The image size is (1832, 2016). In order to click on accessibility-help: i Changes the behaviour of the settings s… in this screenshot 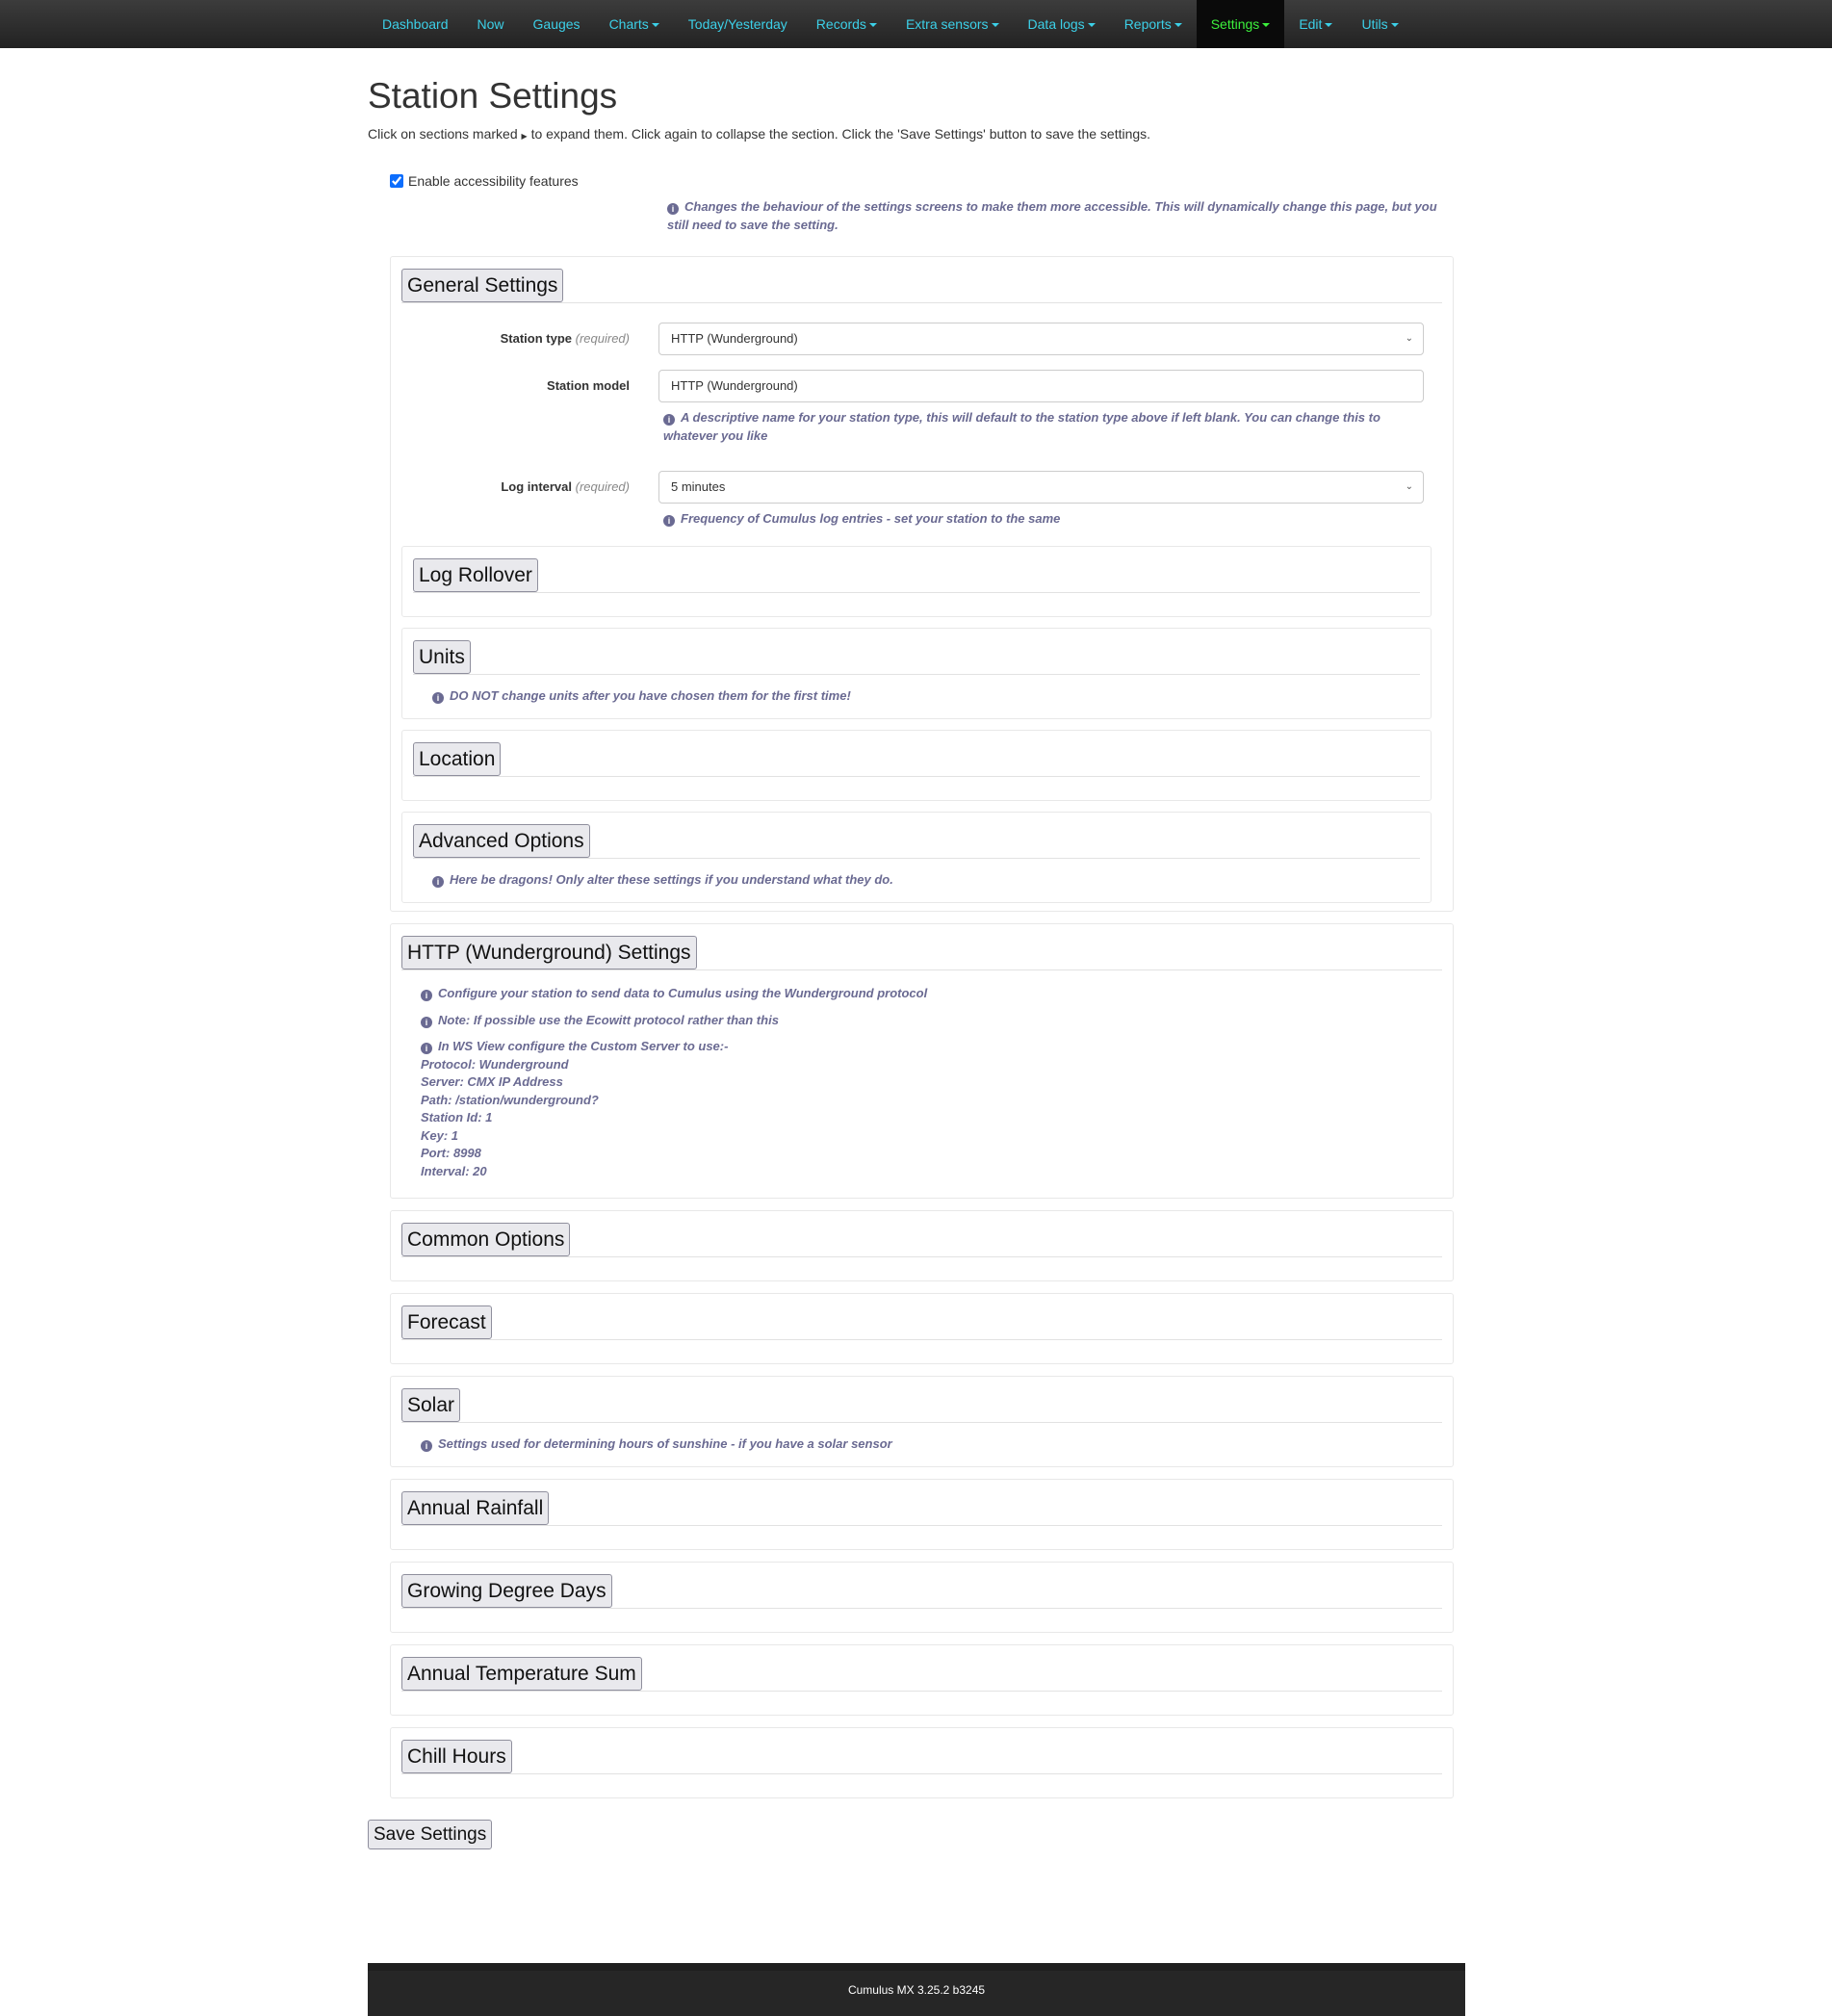, I will do `click(1057, 216)`.